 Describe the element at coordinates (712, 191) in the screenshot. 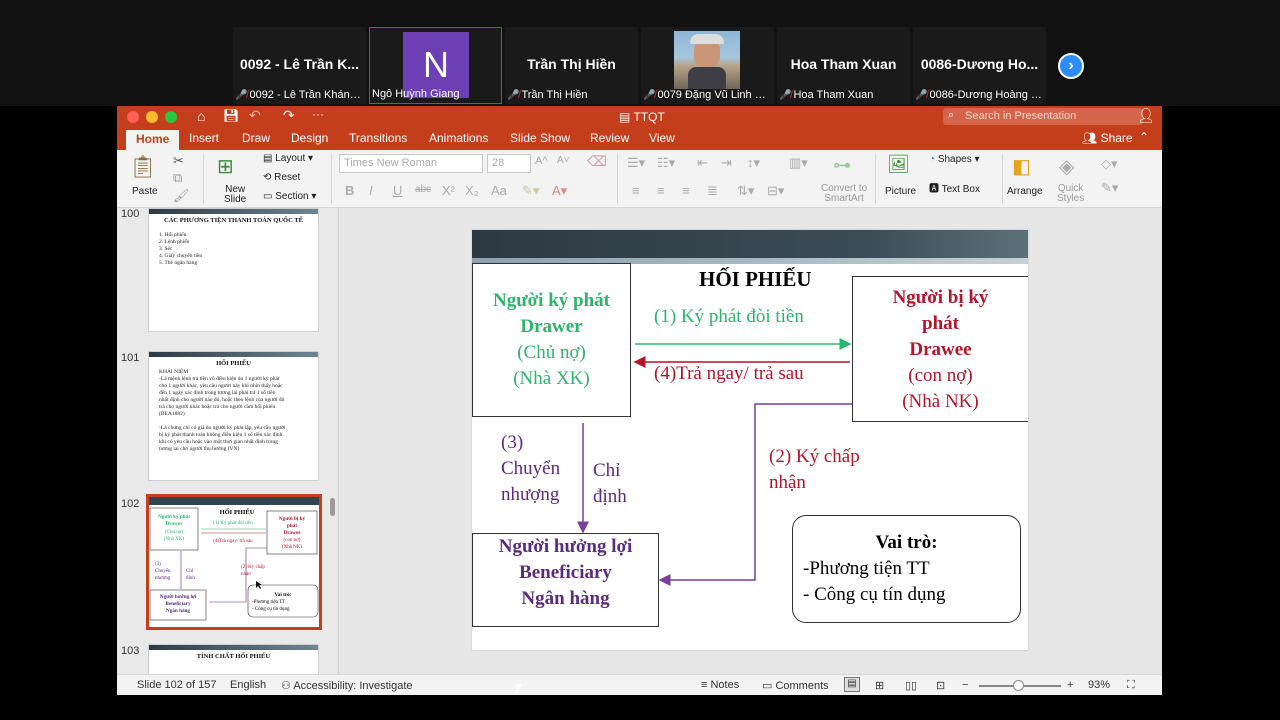

I see `justify-icon: ≣` at that location.